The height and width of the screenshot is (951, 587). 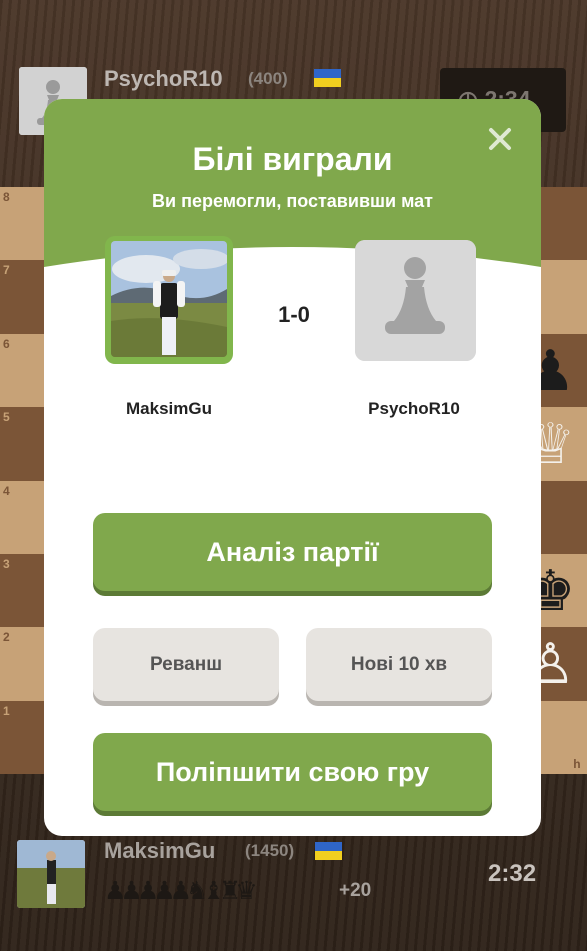 What do you see at coordinates (181, 891) in the screenshot?
I see `captured-pieces: ♟♟♟♟♟♞♝♜♛` at bounding box center [181, 891].